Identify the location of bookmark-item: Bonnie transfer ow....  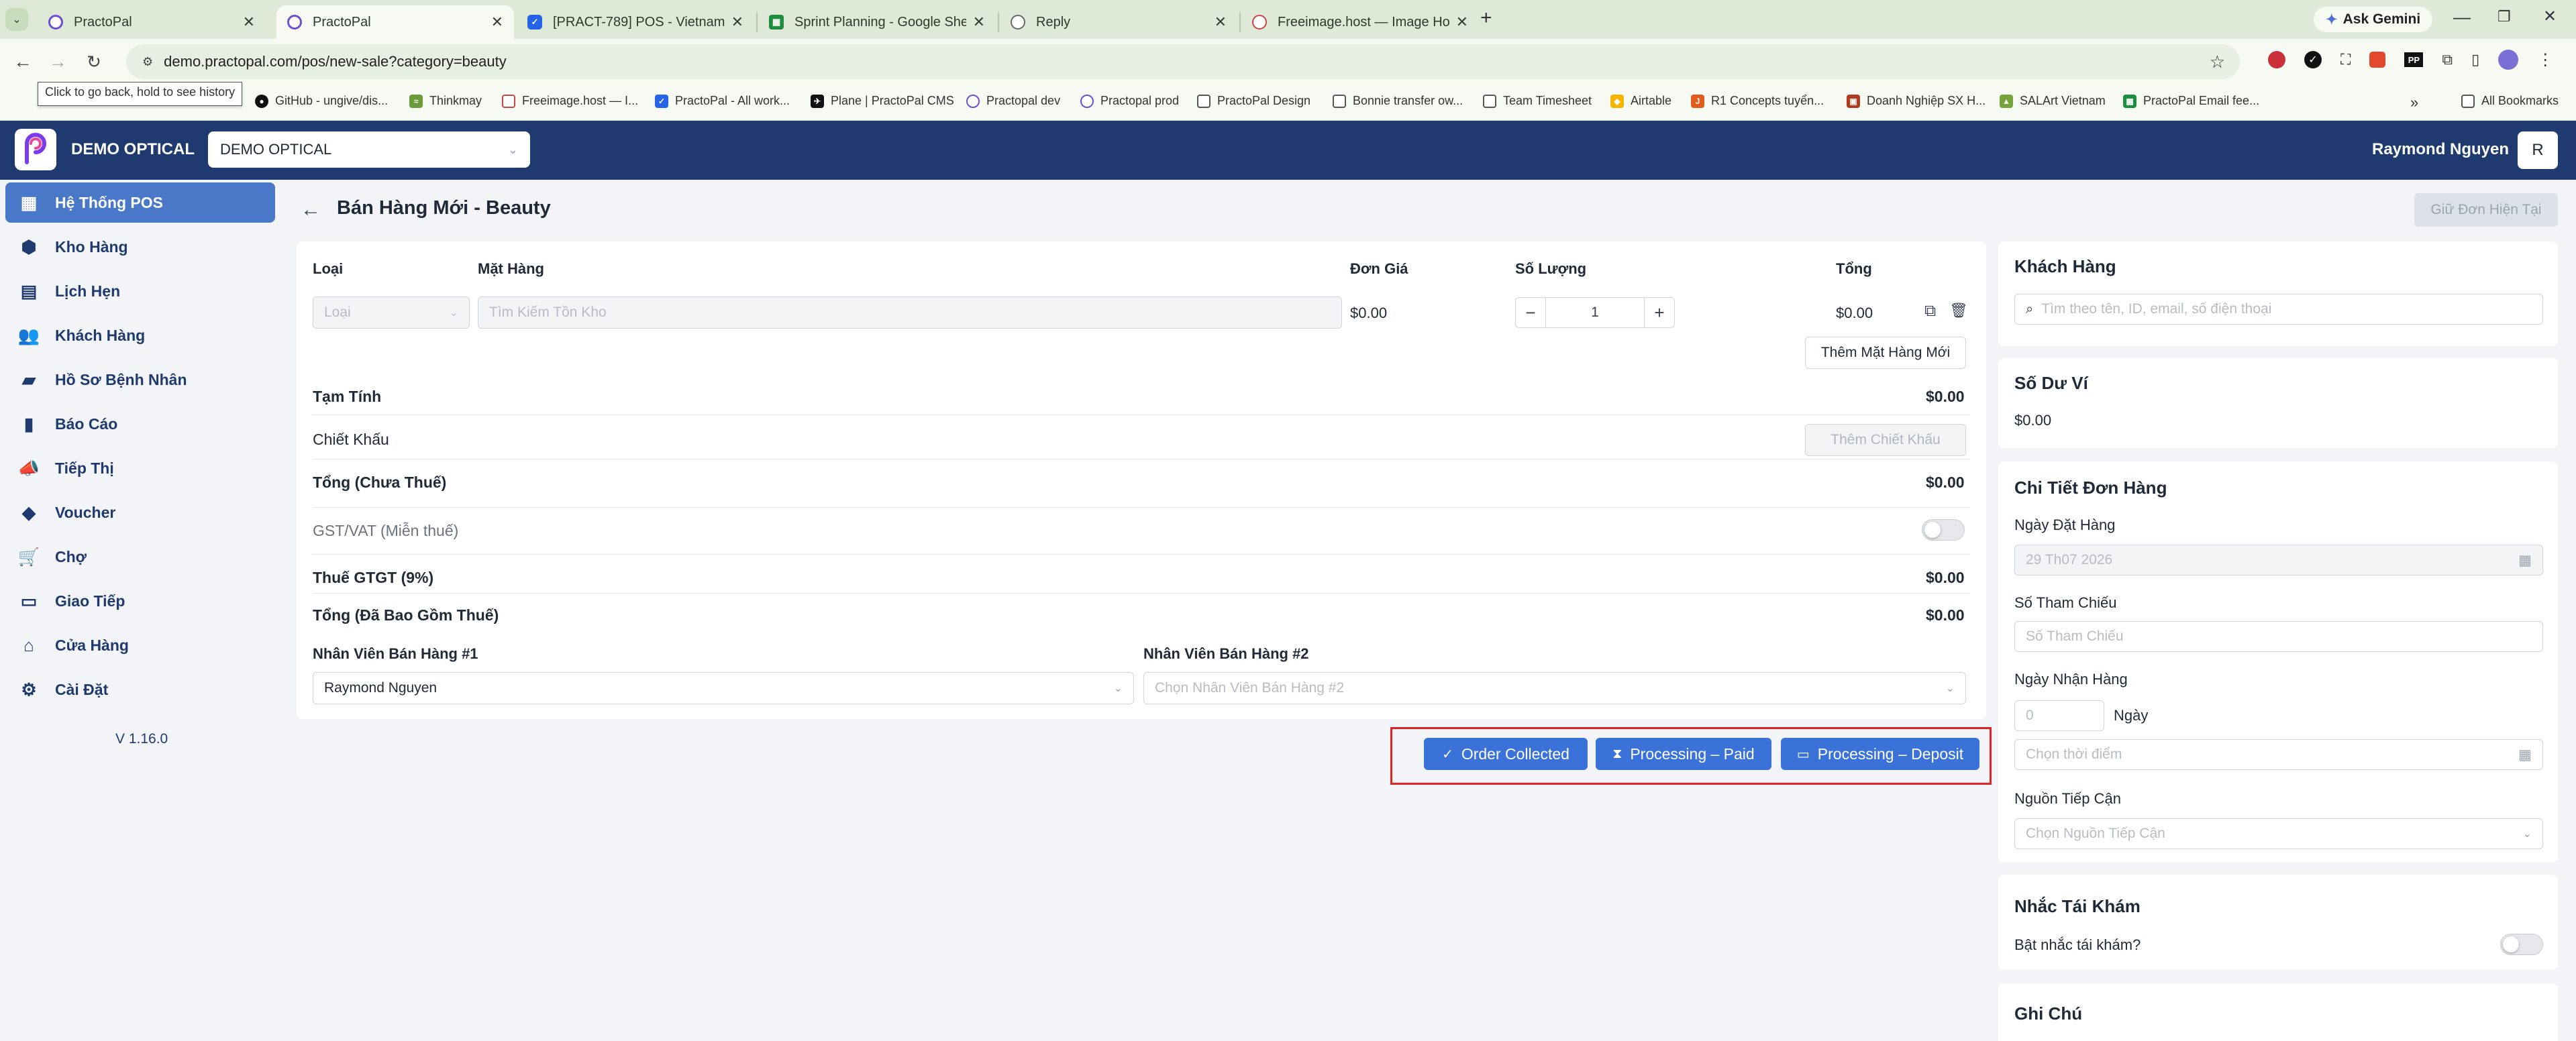
(1398, 101).